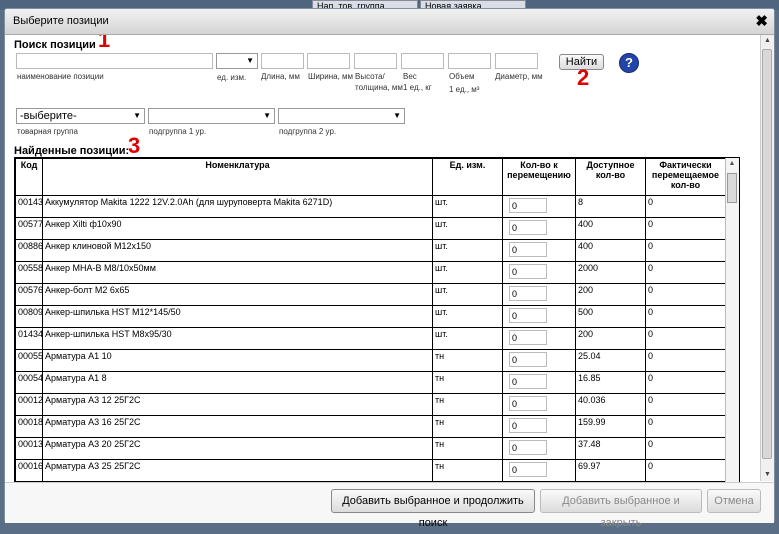  What do you see at coordinates (80, 116) in the screenshot?
I see `product-group-select: -выберите- ▼` at bounding box center [80, 116].